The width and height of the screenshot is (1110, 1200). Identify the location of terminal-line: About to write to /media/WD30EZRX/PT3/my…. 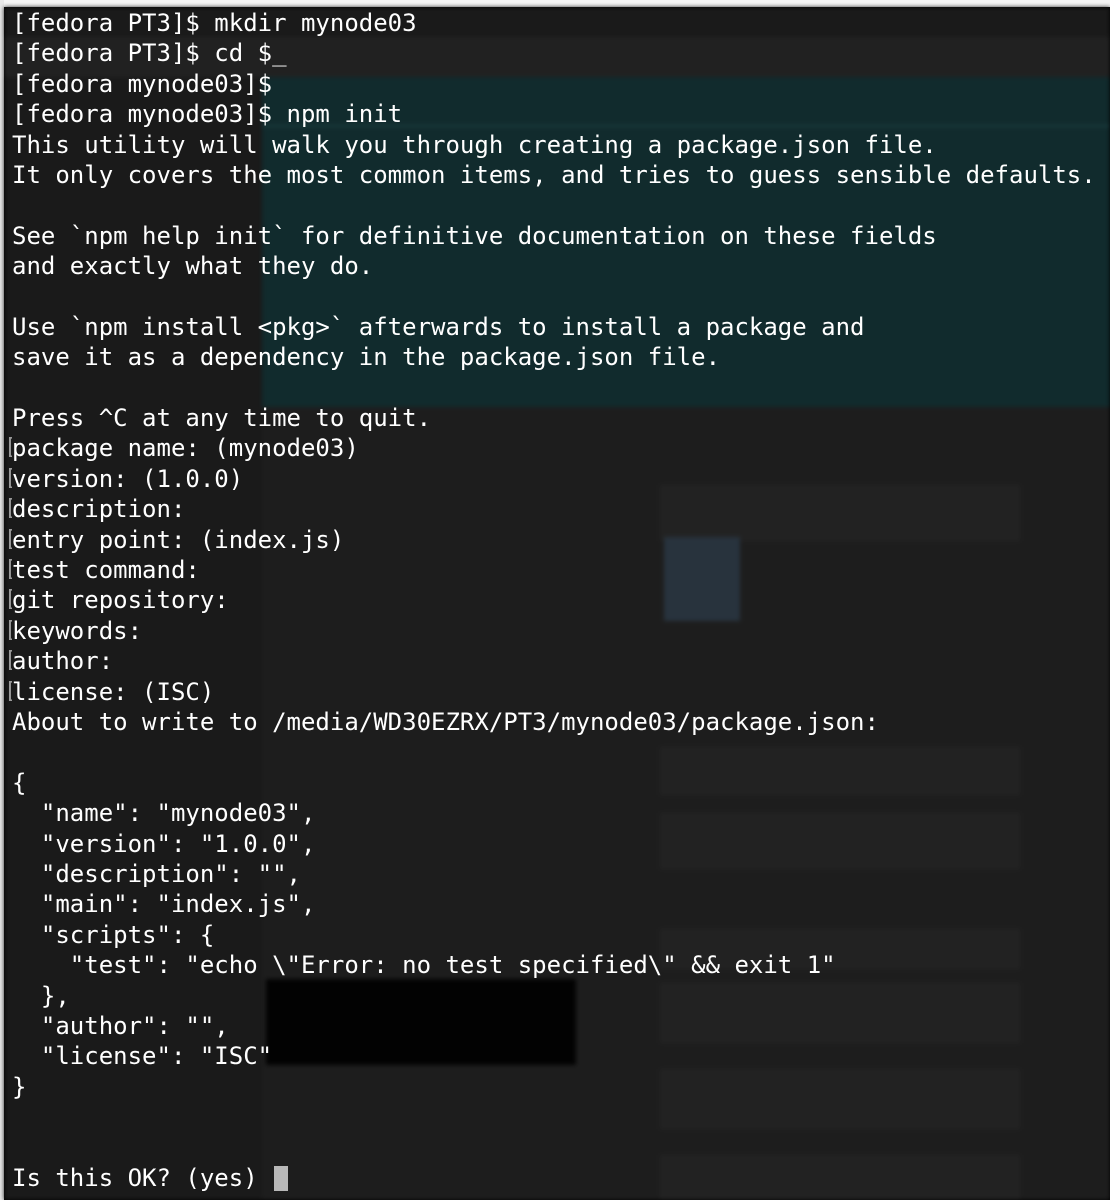
(550, 722).